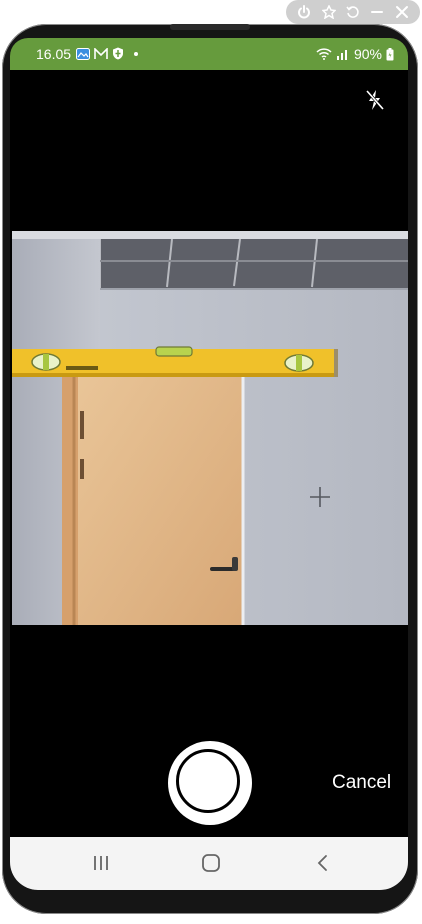 The height and width of the screenshot is (924, 422). I want to click on cancel-button: Cancel, so click(361, 783).